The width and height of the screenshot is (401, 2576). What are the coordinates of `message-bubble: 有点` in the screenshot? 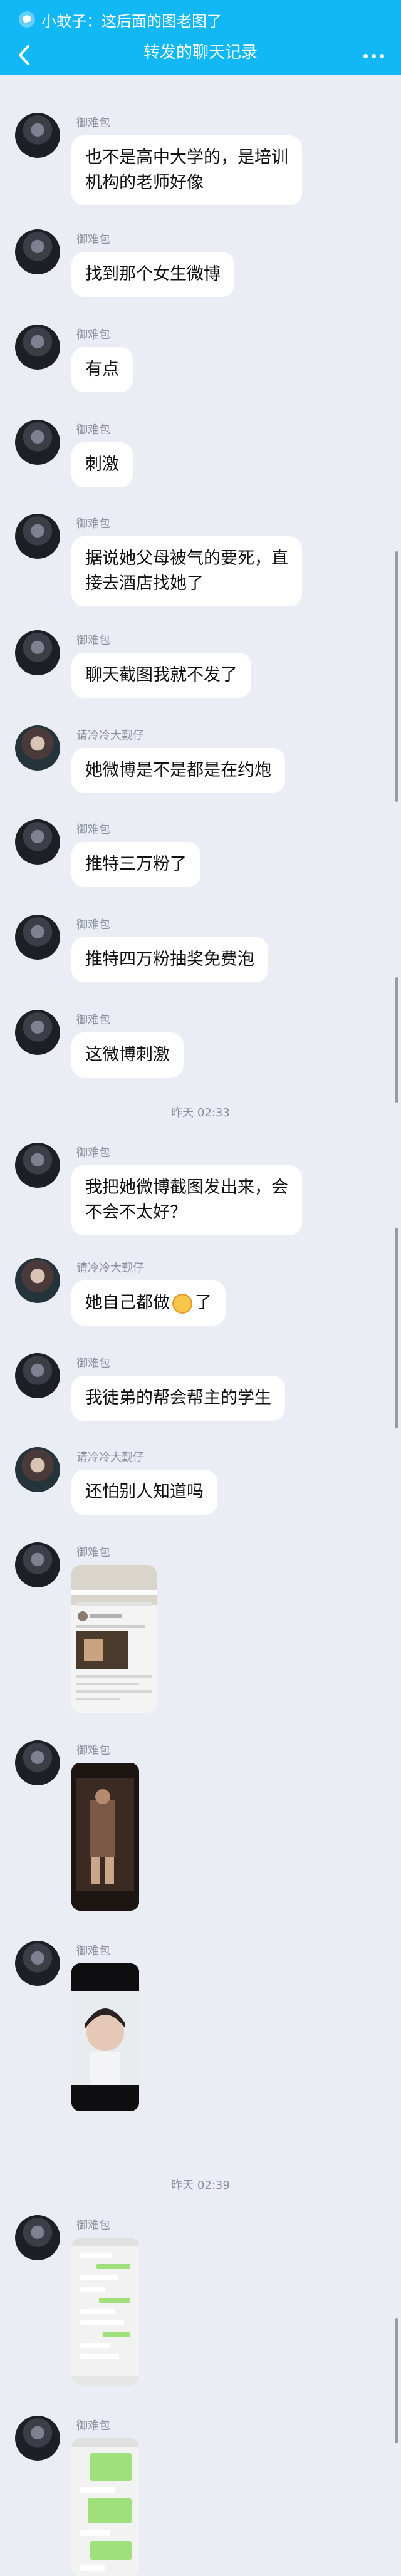 It's located at (102, 369).